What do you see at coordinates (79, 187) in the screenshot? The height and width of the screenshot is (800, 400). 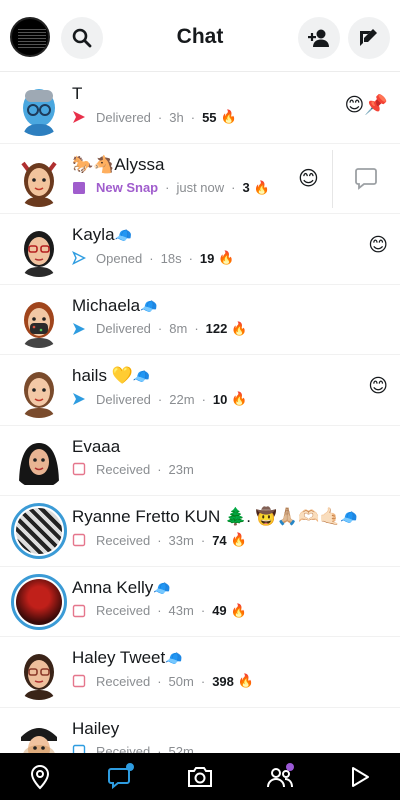 I see `new-snap-icon` at bounding box center [79, 187].